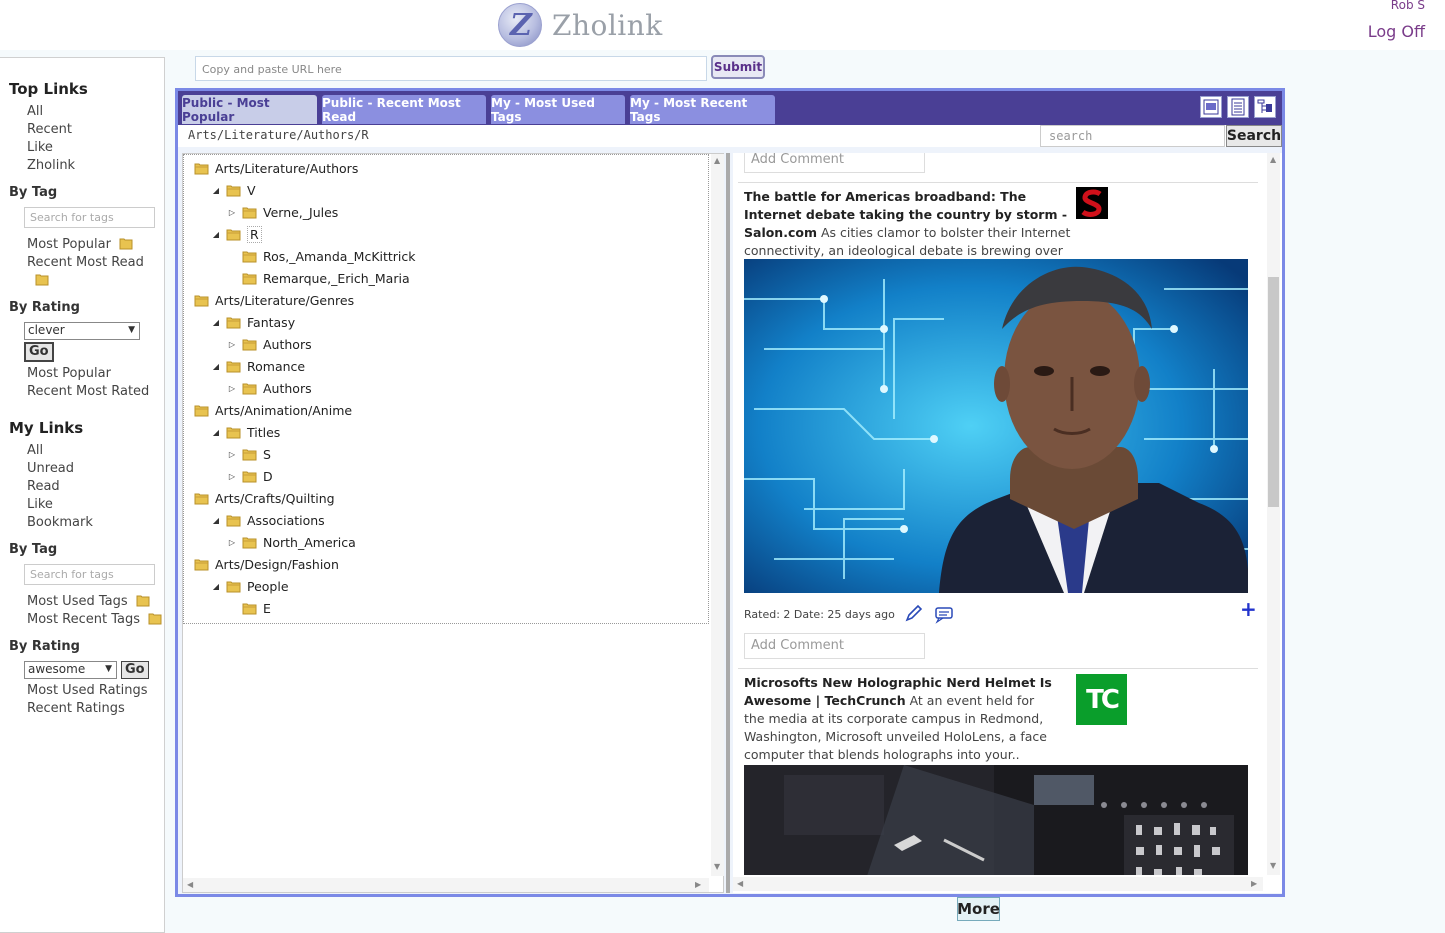 This screenshot has width=1445, height=933. I want to click on tree-view-icon, so click(1265, 107).